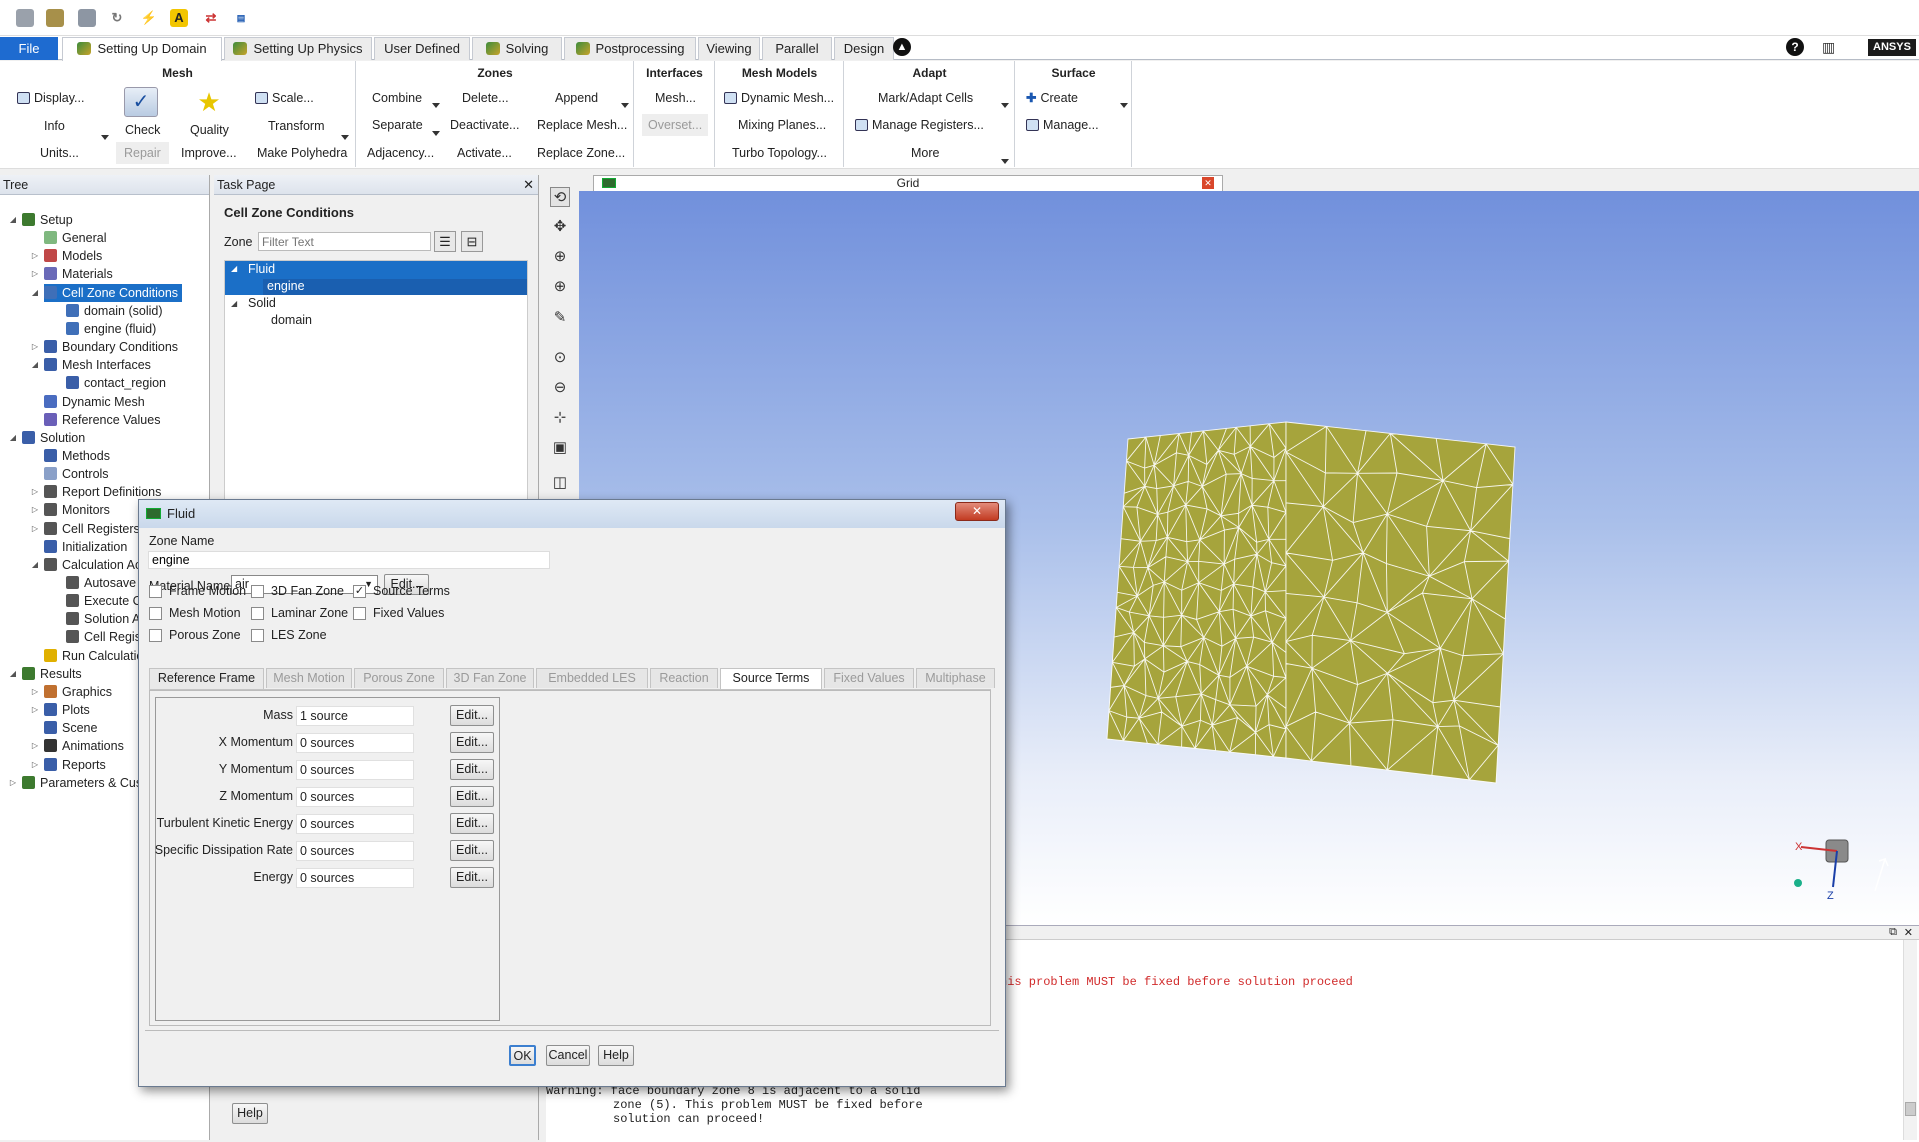 The height and width of the screenshot is (1142, 1919). What do you see at coordinates (436, 105) in the screenshot?
I see `combine-dropdown-icon` at bounding box center [436, 105].